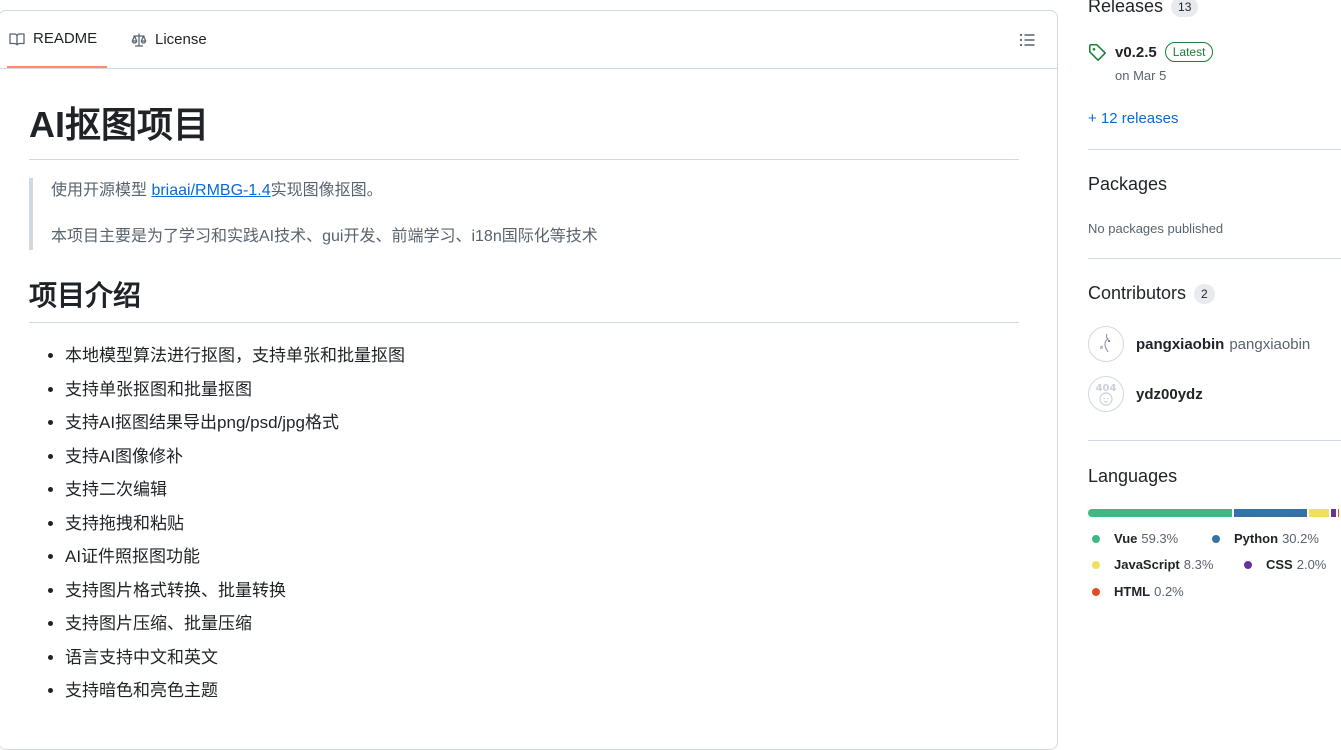 The width and height of the screenshot is (1341, 750). I want to click on contributors-heading: Contributors 2, so click(1151, 293).